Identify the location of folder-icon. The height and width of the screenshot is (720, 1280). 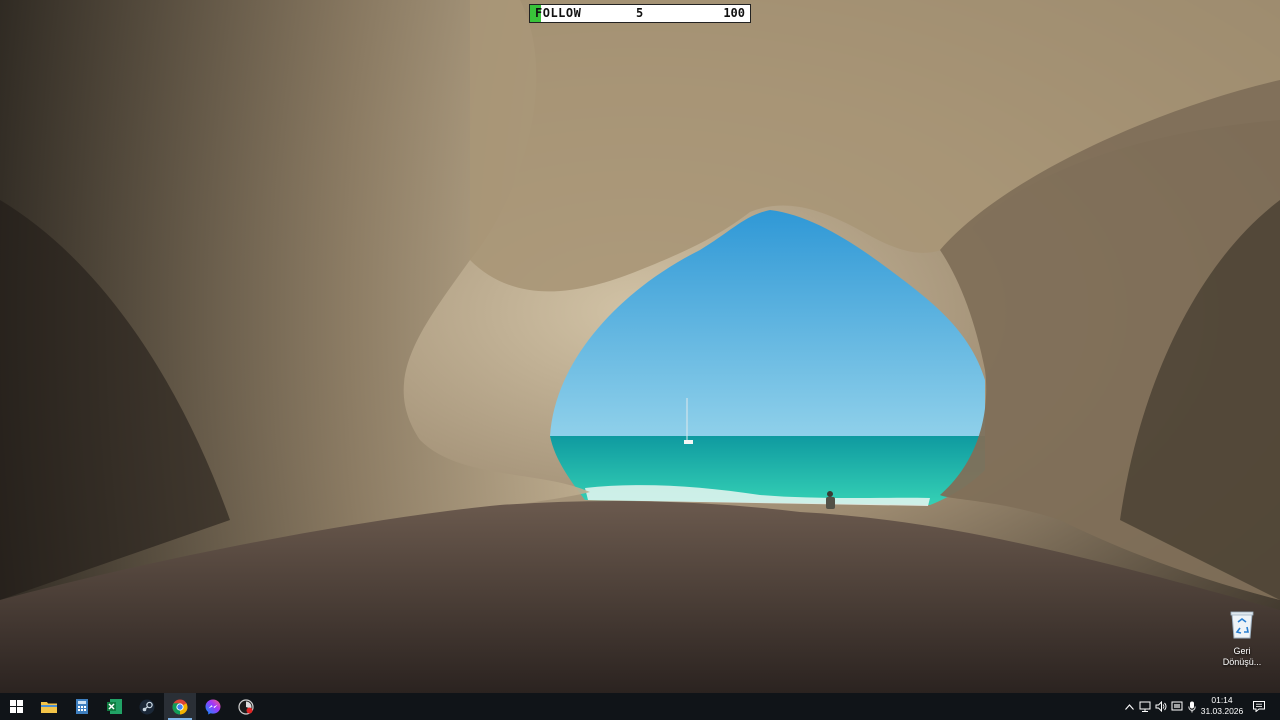
(49, 707).